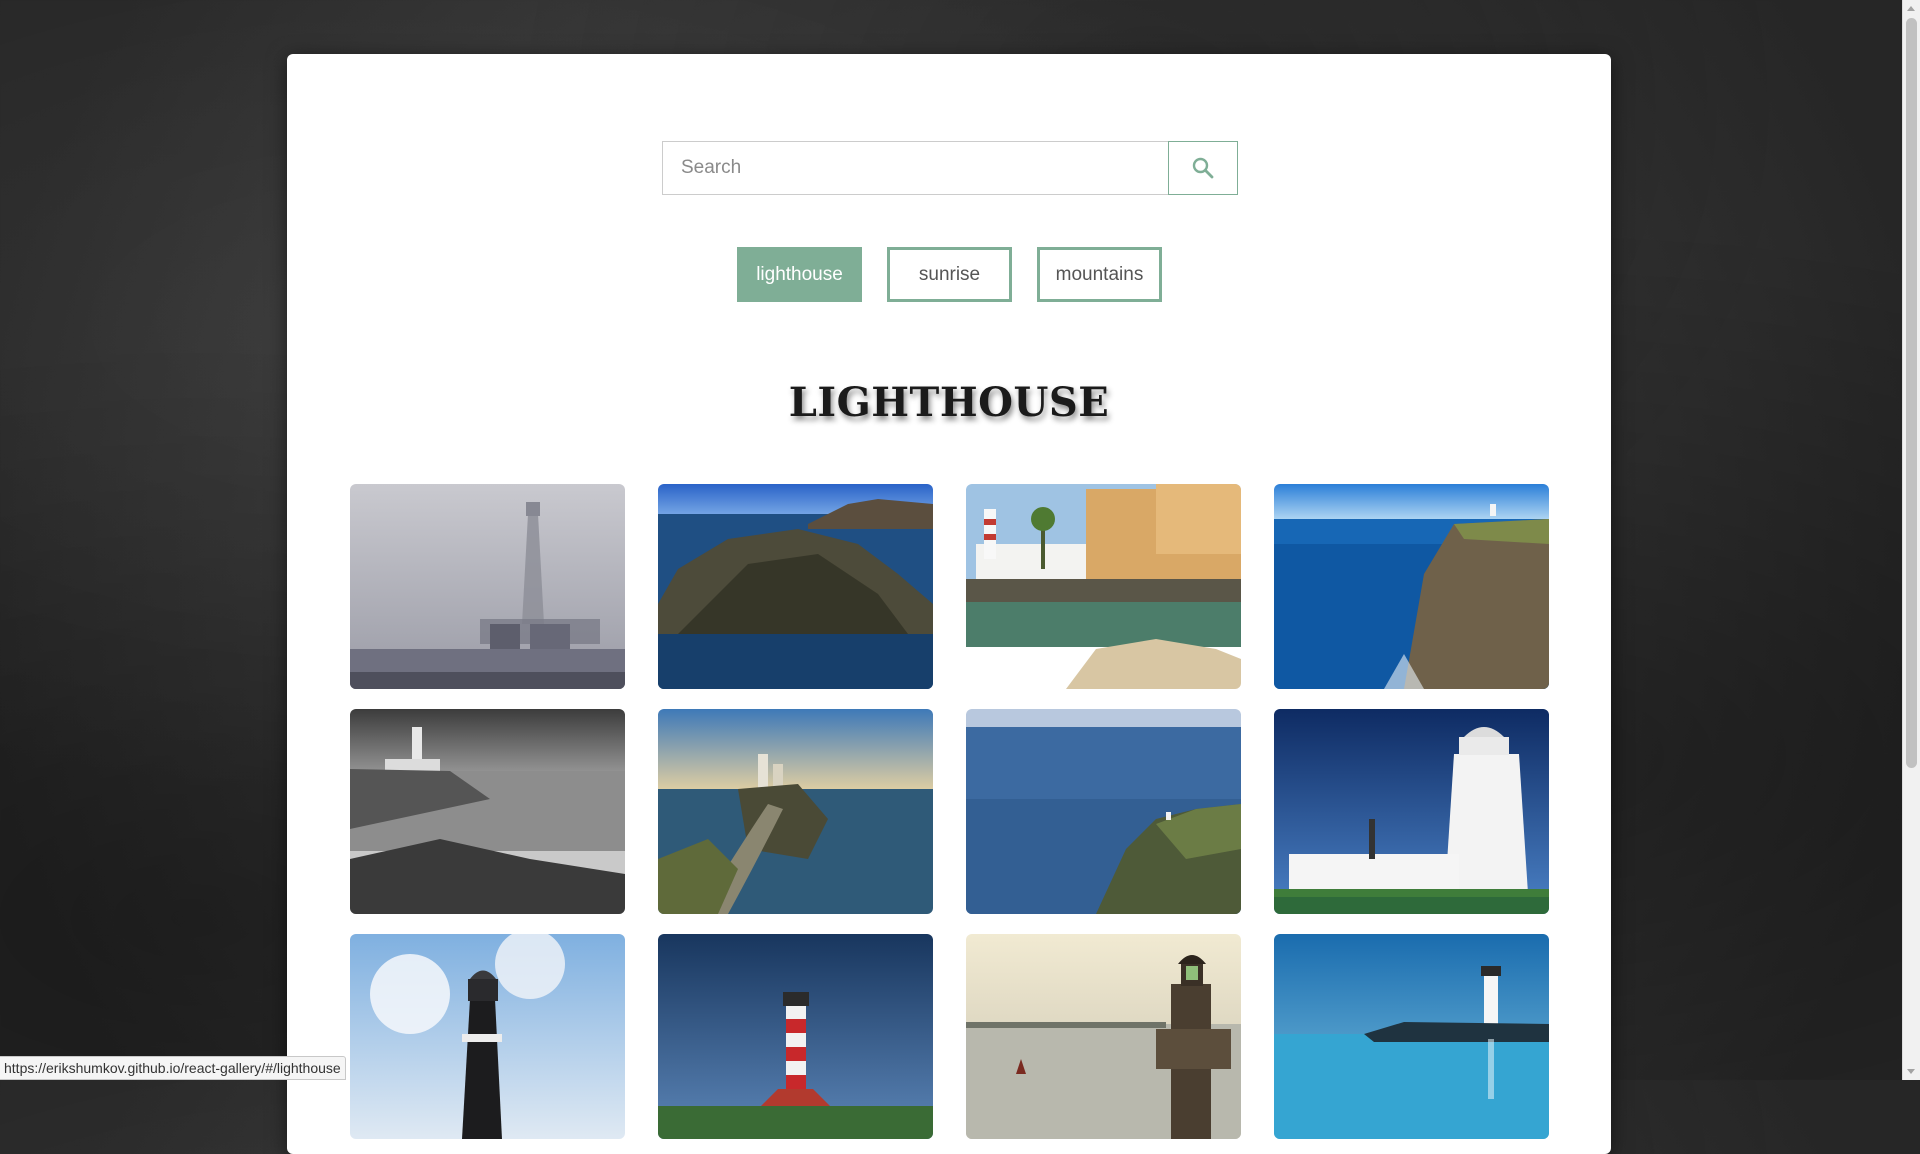 Image resolution: width=1920 pixels, height=1154 pixels. I want to click on foggy-lighthouse-photo, so click(487, 586).